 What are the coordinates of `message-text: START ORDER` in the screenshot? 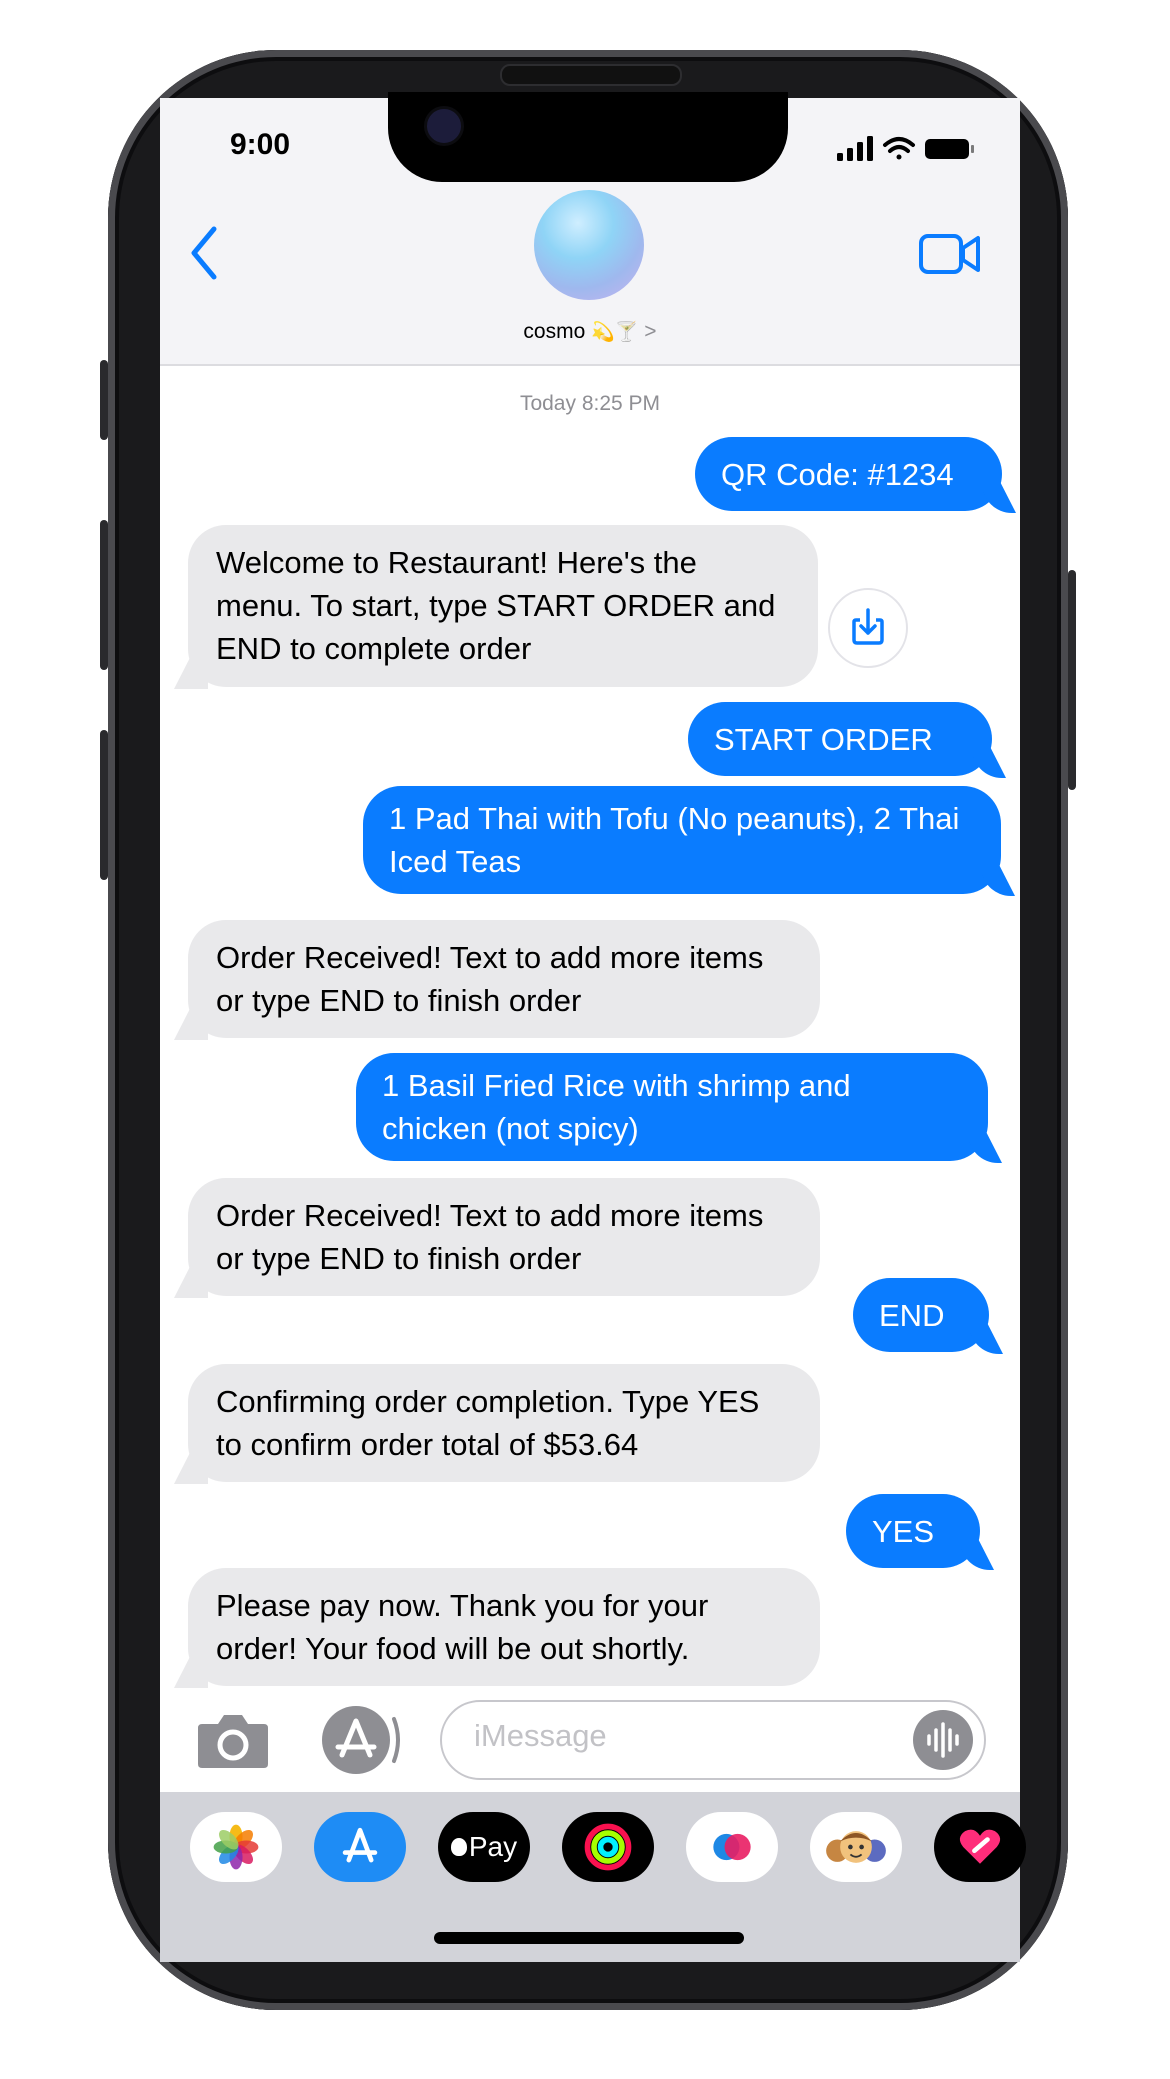 It's located at (823, 739).